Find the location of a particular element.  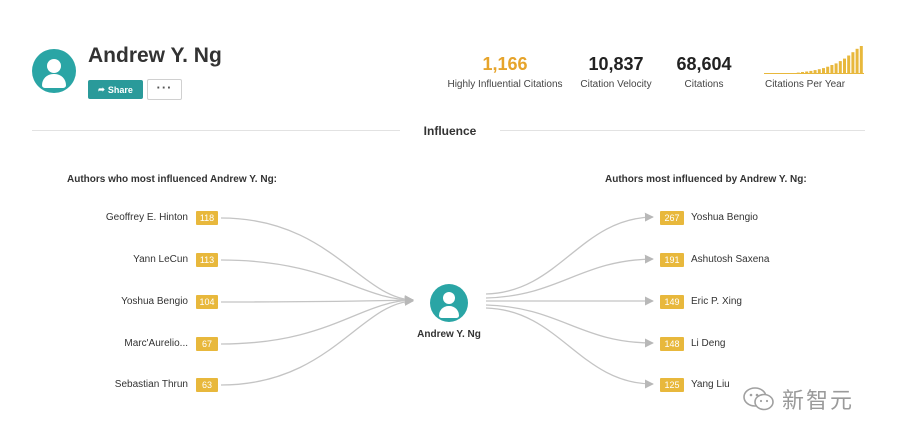

influenced-count-badge: 148 is located at coordinates (672, 344).